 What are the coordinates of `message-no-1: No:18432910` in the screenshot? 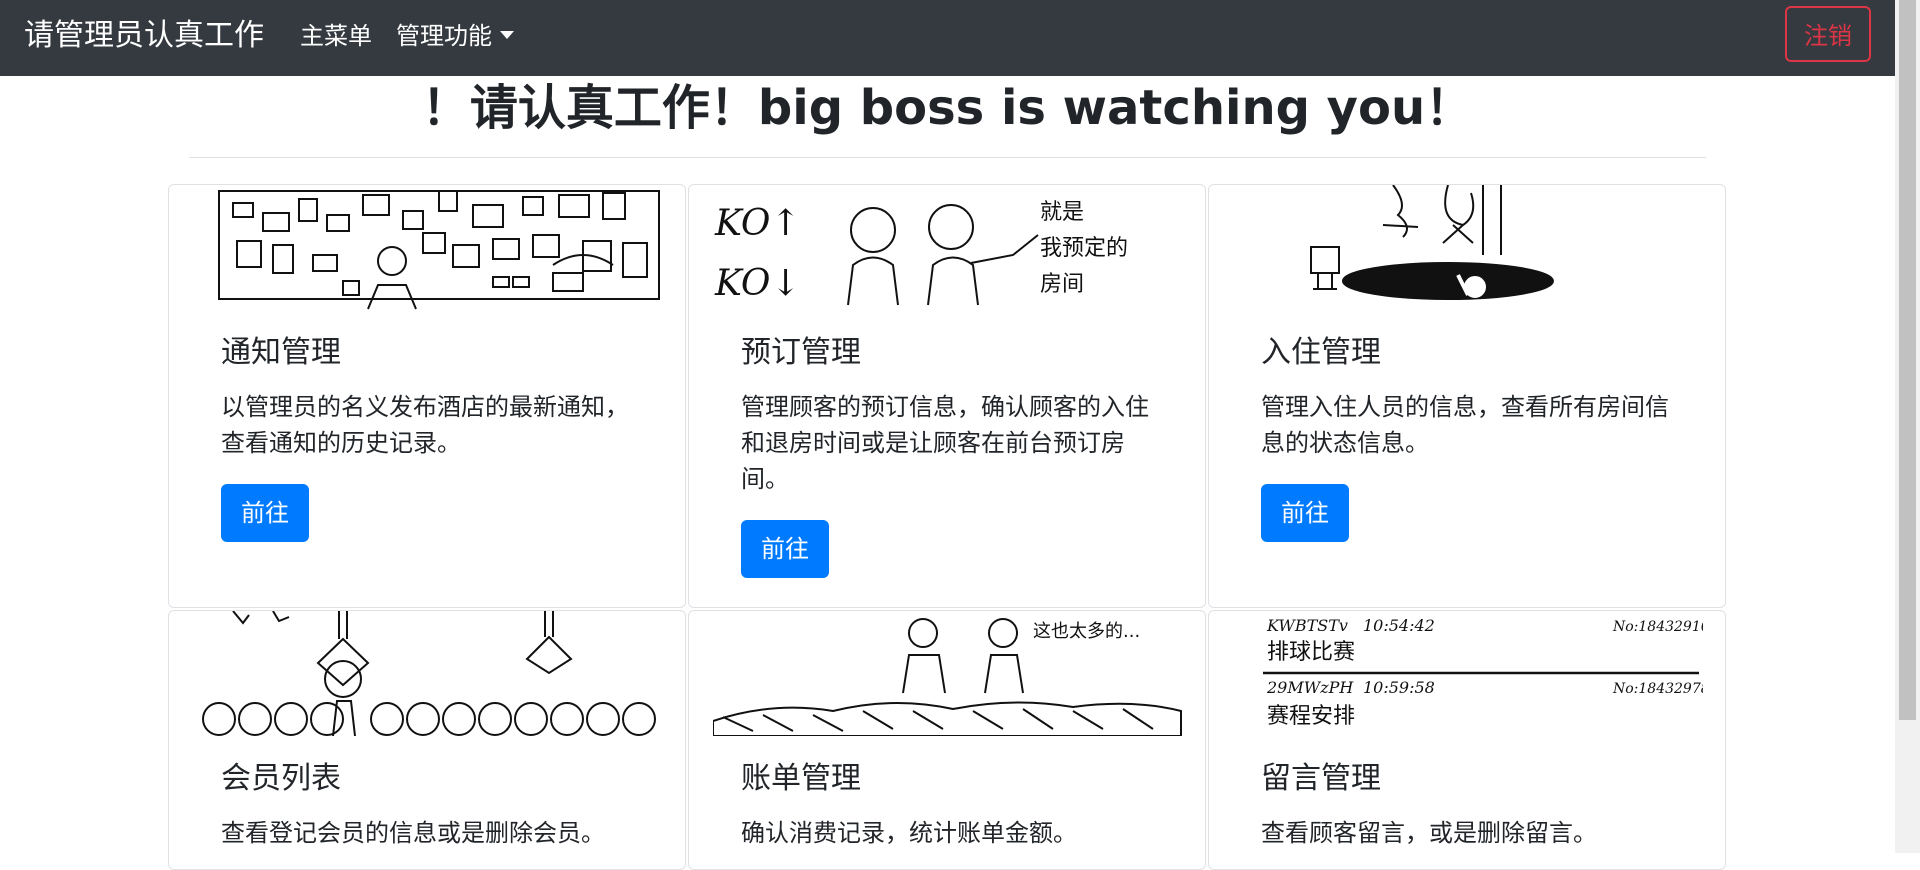 It's located at (1657, 627).